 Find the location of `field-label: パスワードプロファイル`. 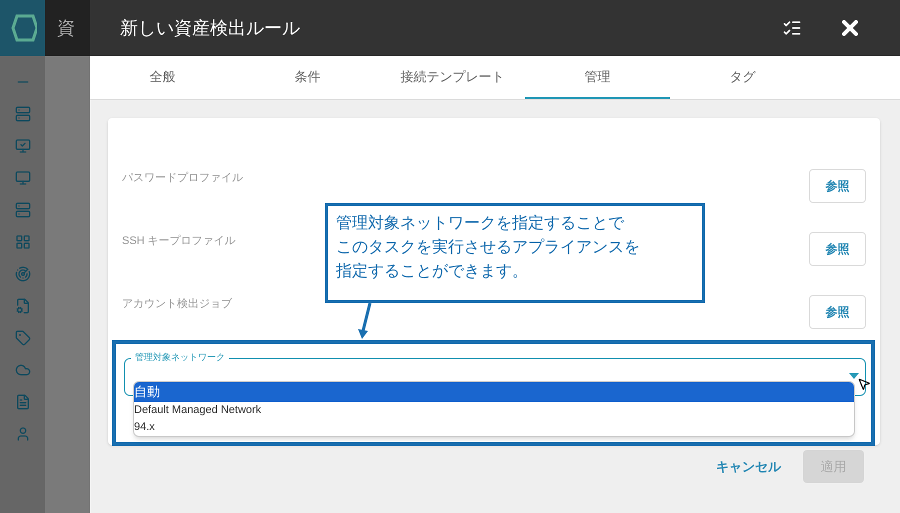

field-label: パスワードプロファイル is located at coordinates (182, 178).